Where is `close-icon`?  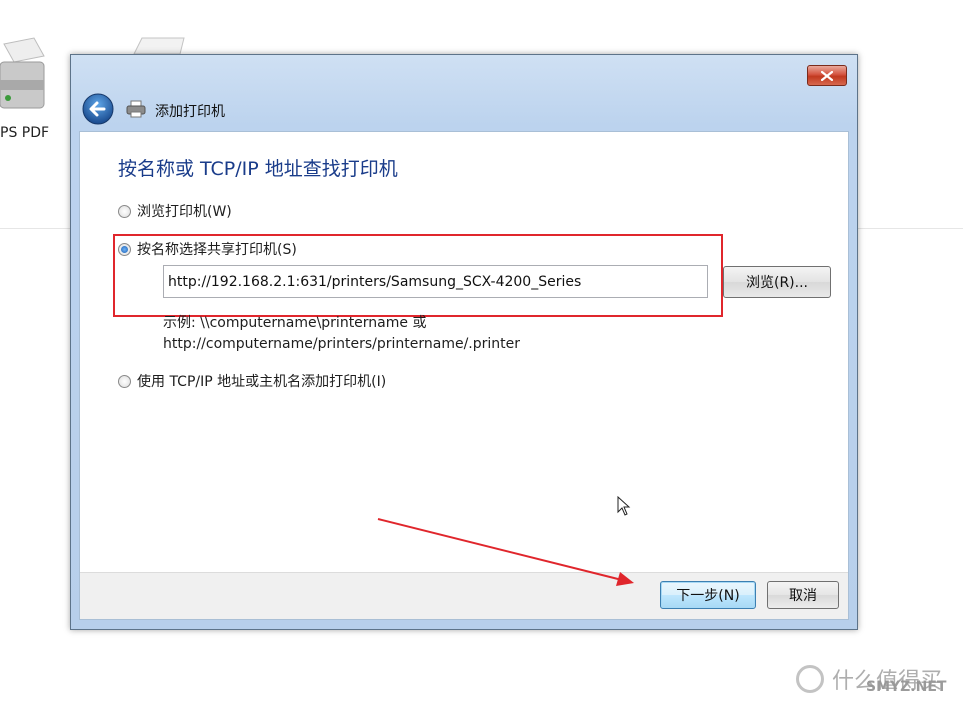 close-icon is located at coordinates (827, 75).